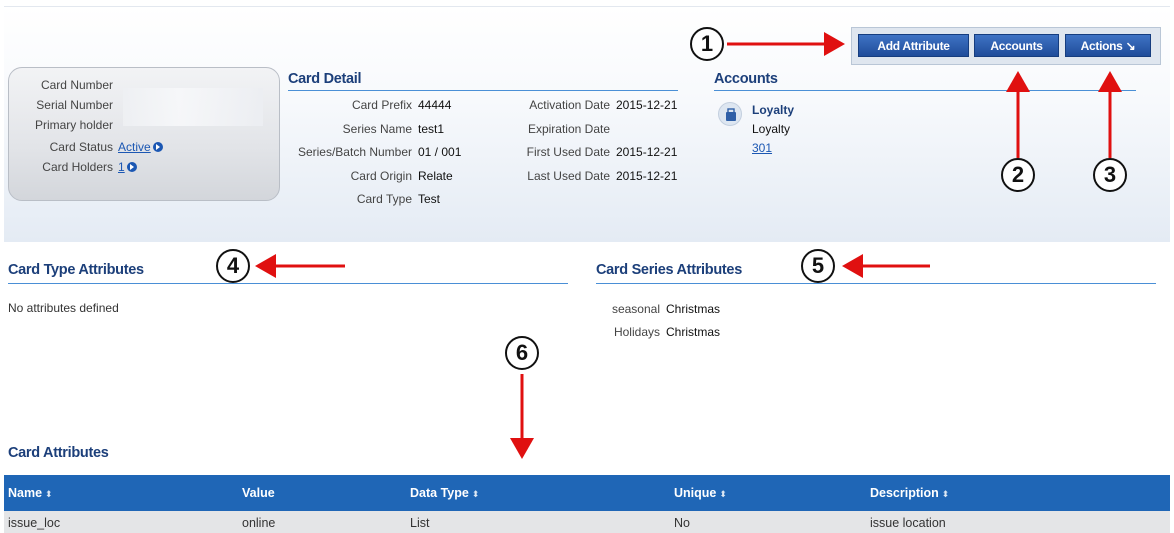  What do you see at coordinates (1018, 175) in the screenshot?
I see `callout-2: 2` at bounding box center [1018, 175].